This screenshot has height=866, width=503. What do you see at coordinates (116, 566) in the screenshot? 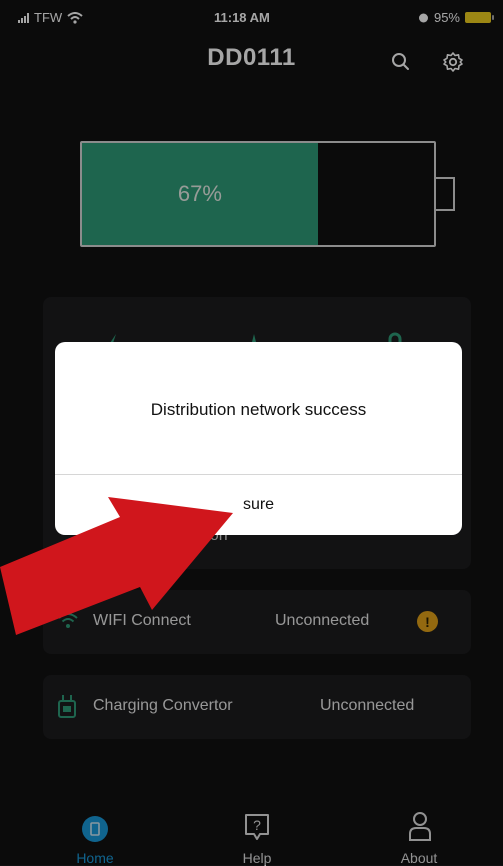
I see `red-arrow-annotation` at bounding box center [116, 566].